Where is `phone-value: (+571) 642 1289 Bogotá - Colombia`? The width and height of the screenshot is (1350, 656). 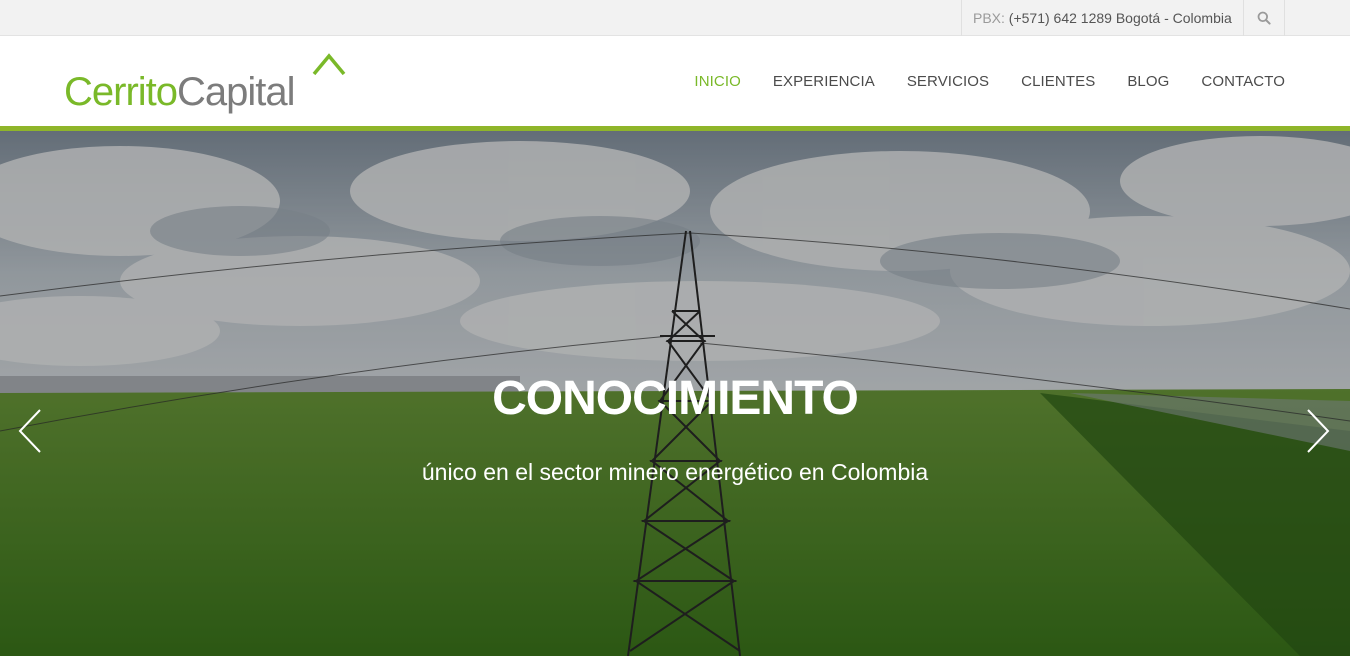
phone-value: (+571) 642 1289 Bogotá - Colombia is located at coordinates (1120, 18).